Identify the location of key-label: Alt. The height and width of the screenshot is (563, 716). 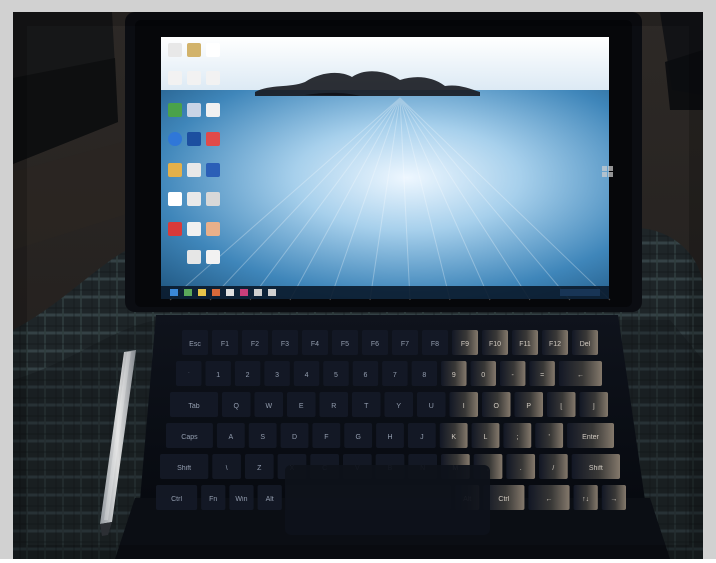
(270, 499).